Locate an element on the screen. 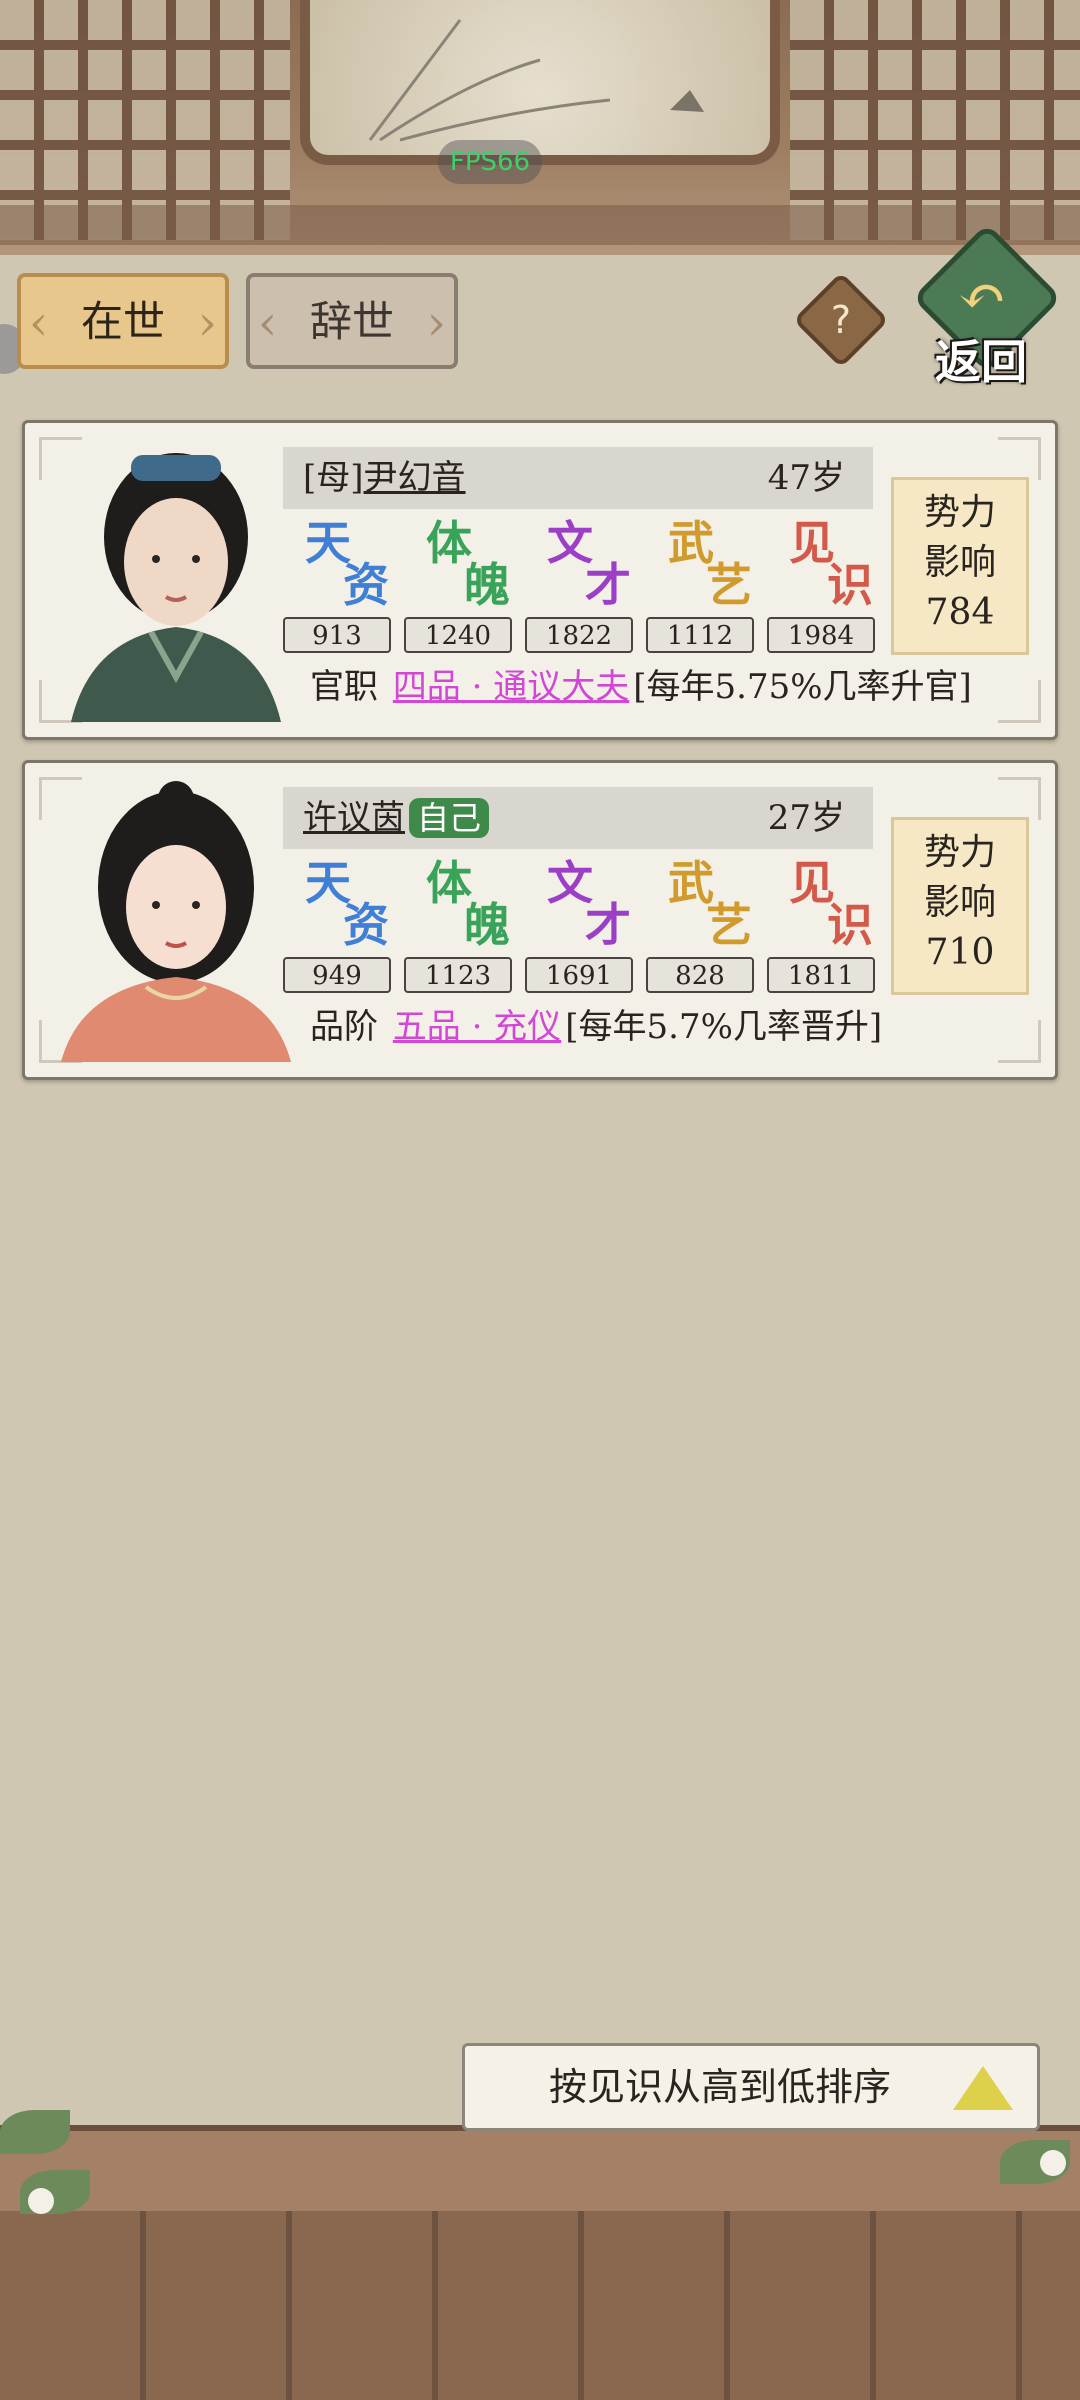  name-bar: 许议茵 自己 27岁 is located at coordinates (578, 818).